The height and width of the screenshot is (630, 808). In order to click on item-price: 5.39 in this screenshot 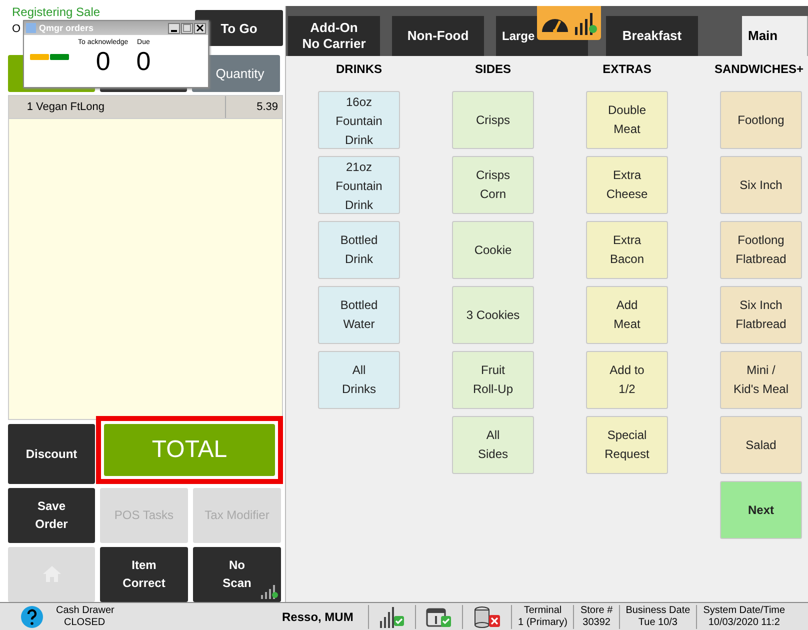, I will do `click(267, 107)`.